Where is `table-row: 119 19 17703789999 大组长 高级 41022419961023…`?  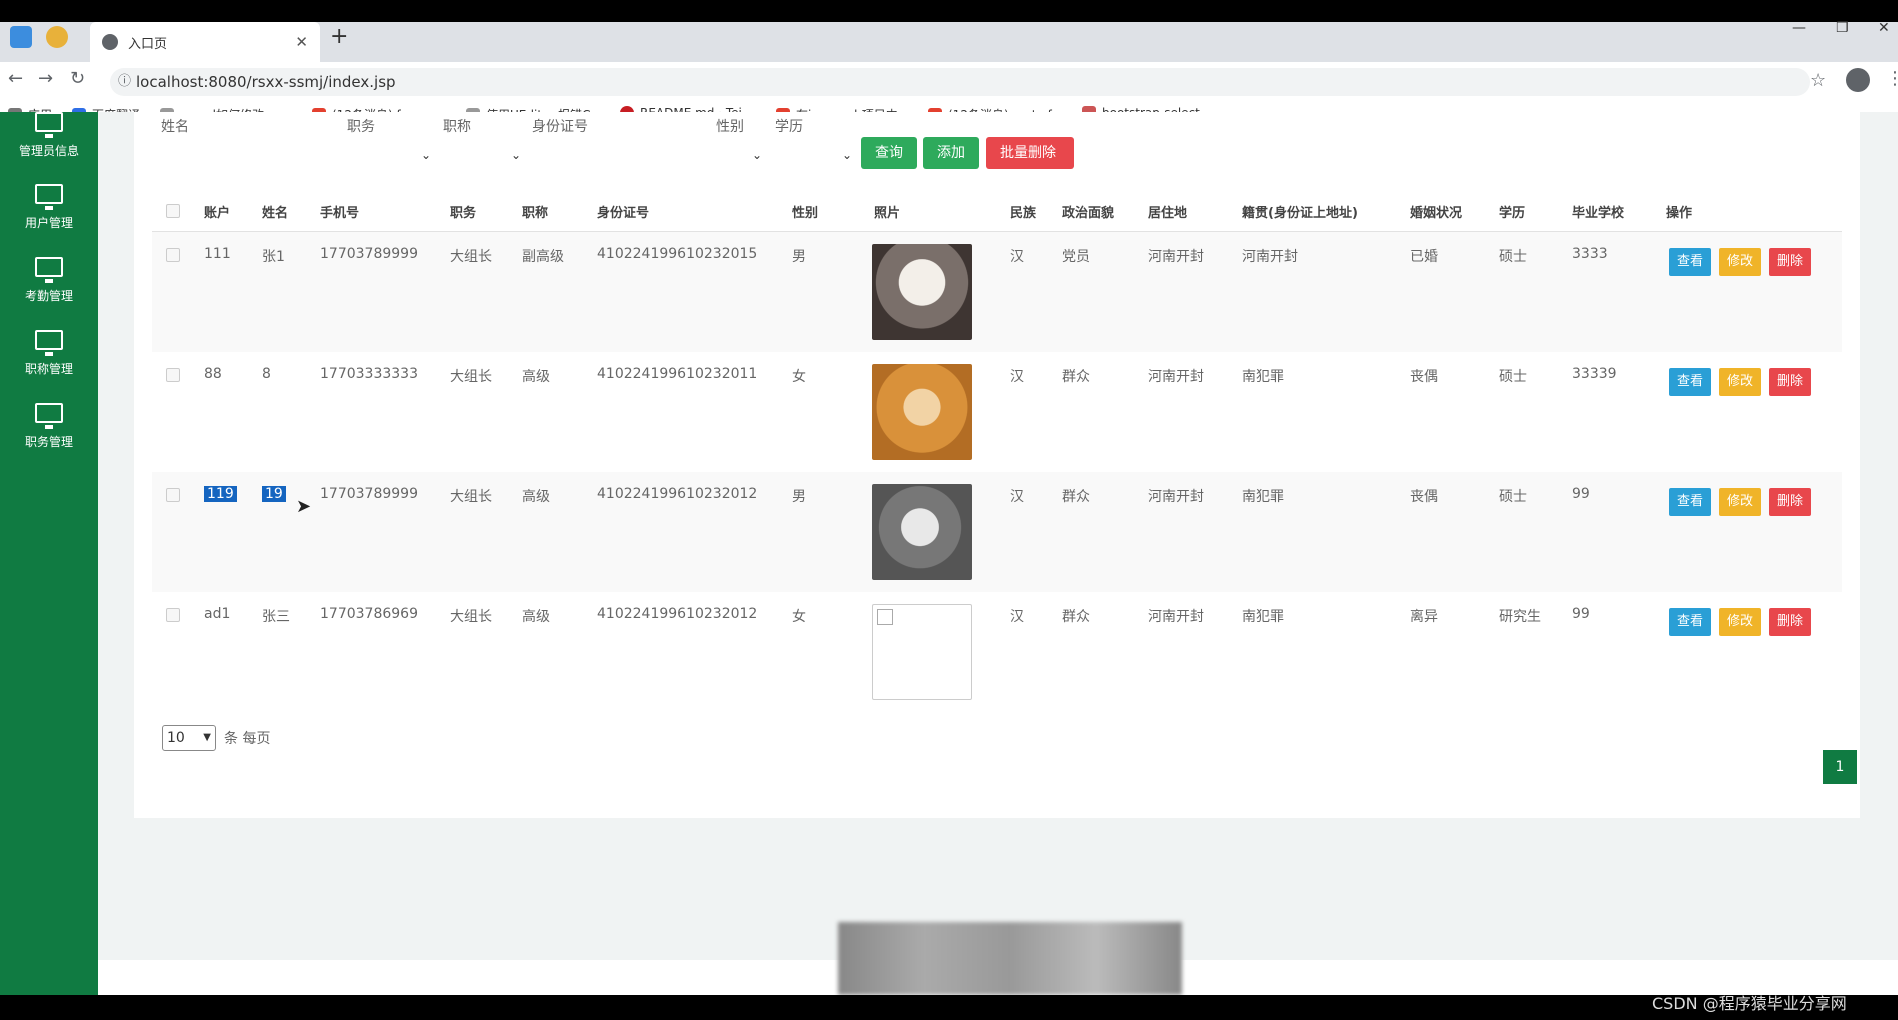
table-row: 119 19 17703789999 大组长 高级 41022419961023… is located at coordinates (997, 532).